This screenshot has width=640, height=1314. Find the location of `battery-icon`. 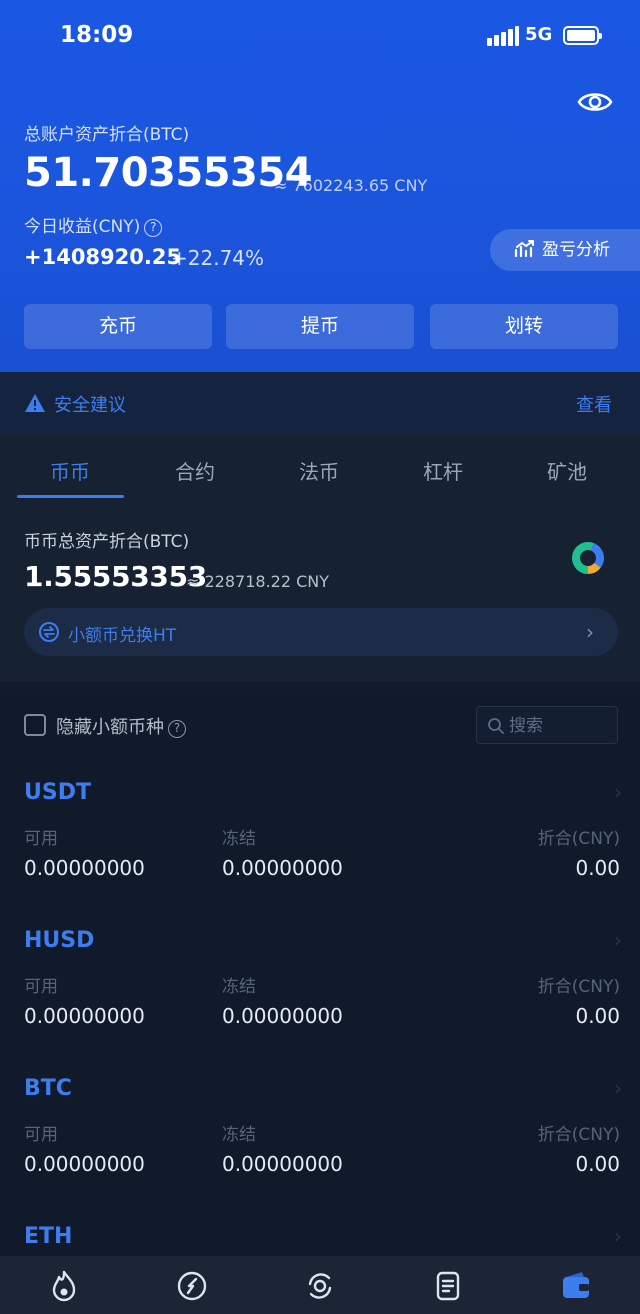

battery-icon is located at coordinates (582, 35).